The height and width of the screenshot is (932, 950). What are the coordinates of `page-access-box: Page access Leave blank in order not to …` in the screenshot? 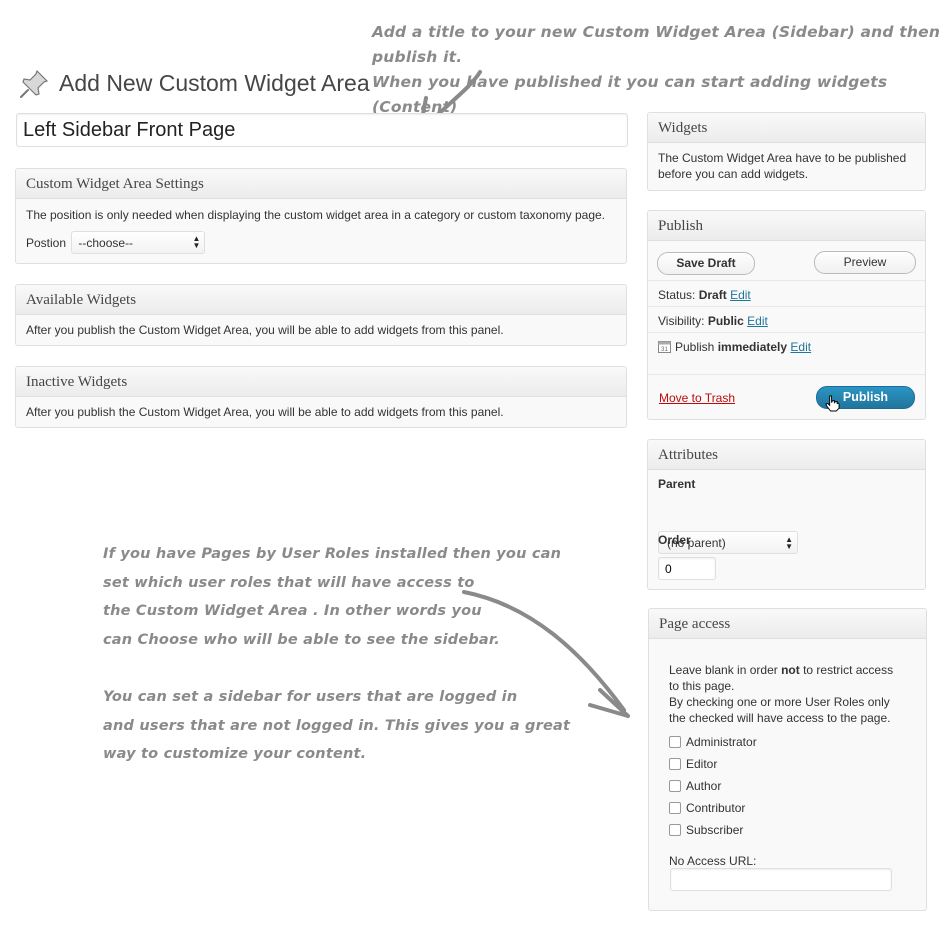 It's located at (787, 759).